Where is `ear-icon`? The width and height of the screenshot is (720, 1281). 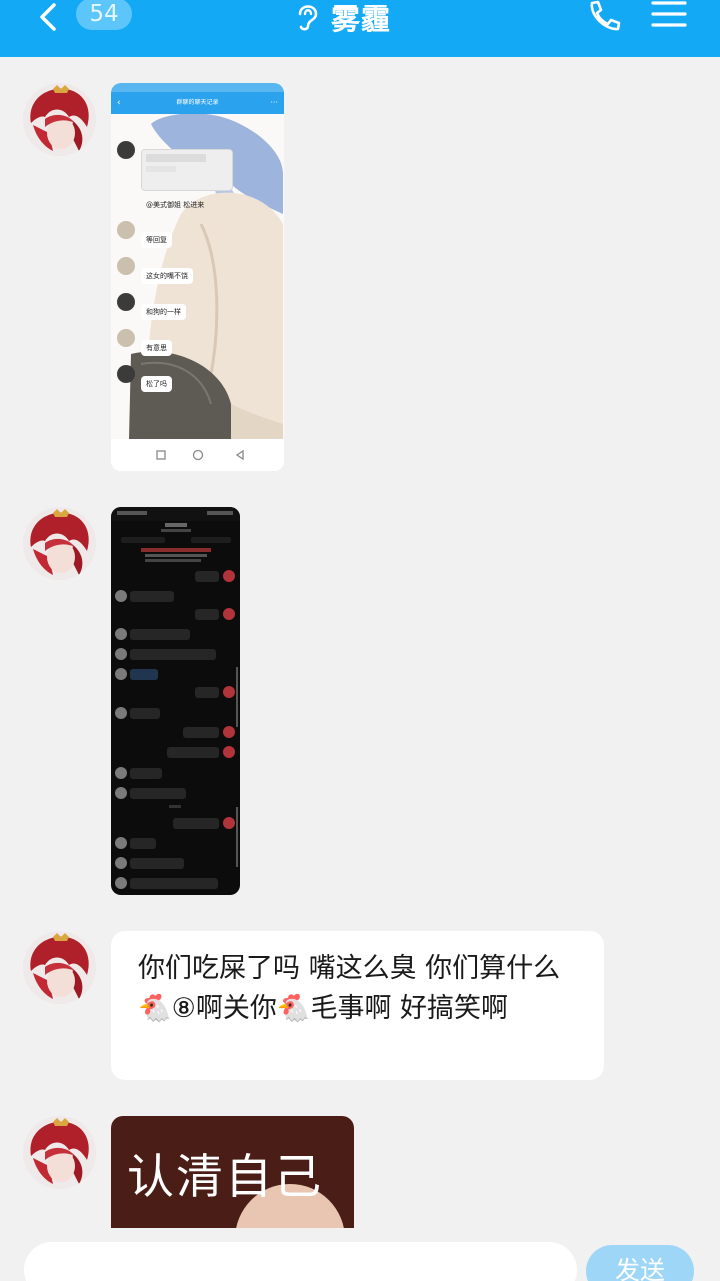
ear-icon is located at coordinates (307, 16).